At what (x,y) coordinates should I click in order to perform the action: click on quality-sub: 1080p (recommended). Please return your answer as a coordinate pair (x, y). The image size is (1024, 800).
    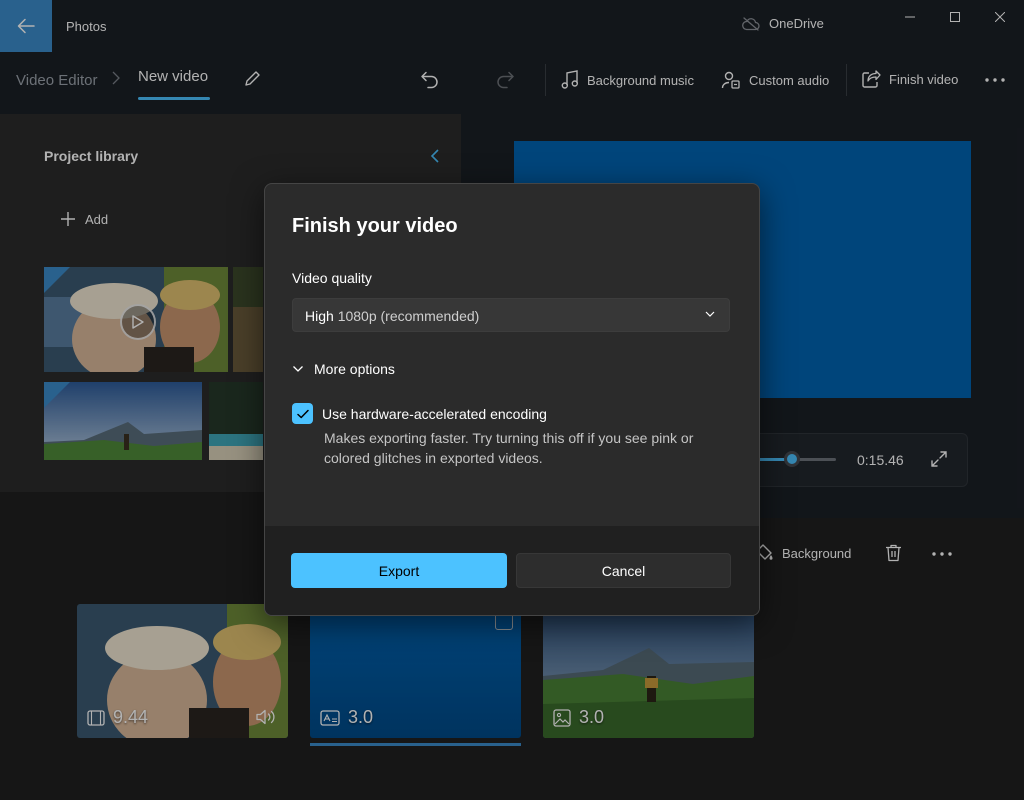
    Looking at the image, I should click on (408, 316).